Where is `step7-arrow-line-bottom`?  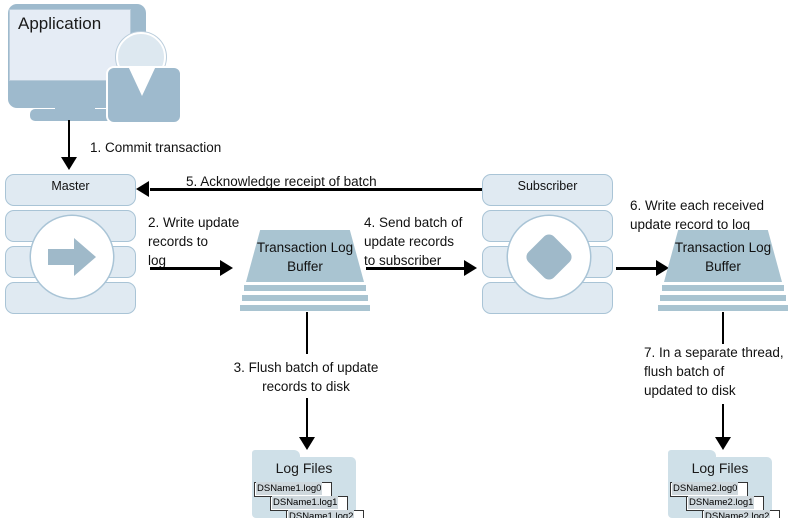
step7-arrow-line-bottom is located at coordinates (723, 422).